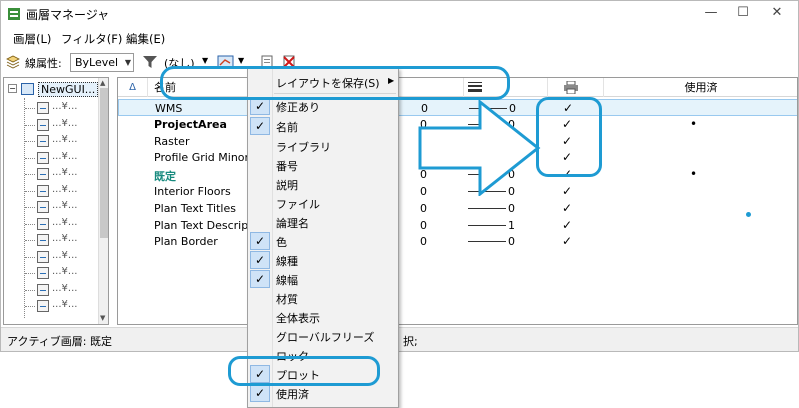  What do you see at coordinates (323, 165) in the screenshot?
I see `menu-item: 番号` at bounding box center [323, 165].